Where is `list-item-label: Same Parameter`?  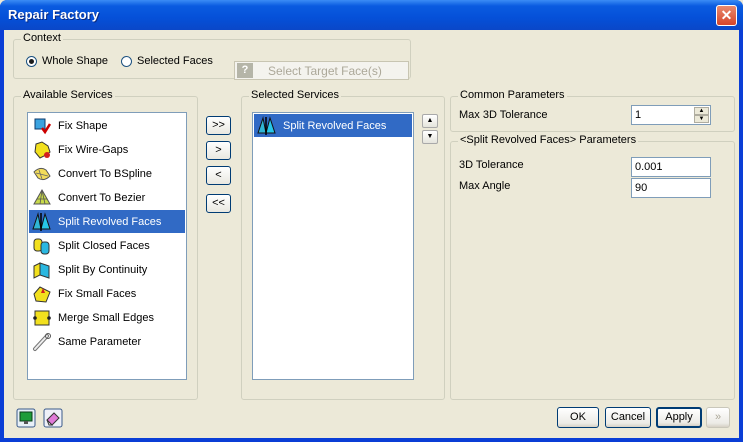
list-item-label: Same Parameter is located at coordinates (100, 341).